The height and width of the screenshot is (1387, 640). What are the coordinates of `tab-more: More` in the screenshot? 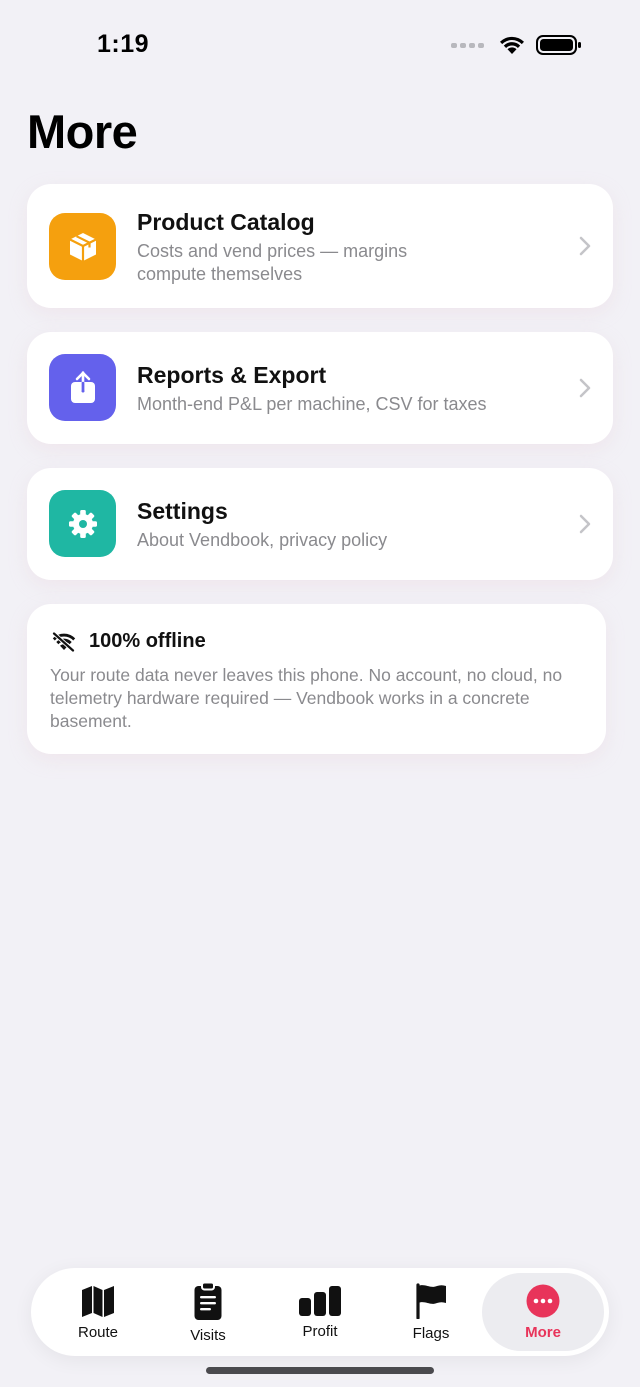 It's located at (543, 1312).